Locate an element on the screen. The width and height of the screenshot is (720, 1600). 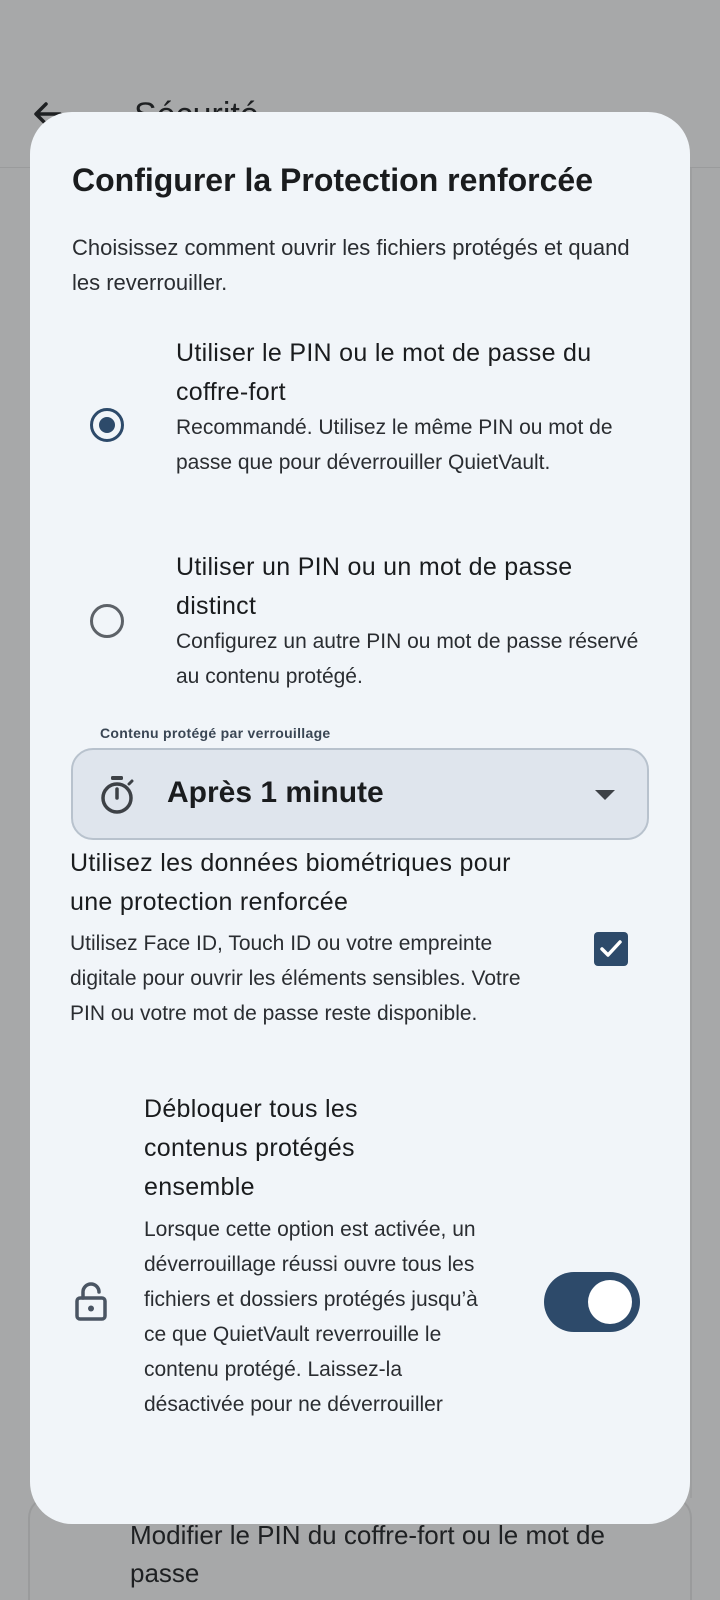
timer-icon is located at coordinates (117, 795).